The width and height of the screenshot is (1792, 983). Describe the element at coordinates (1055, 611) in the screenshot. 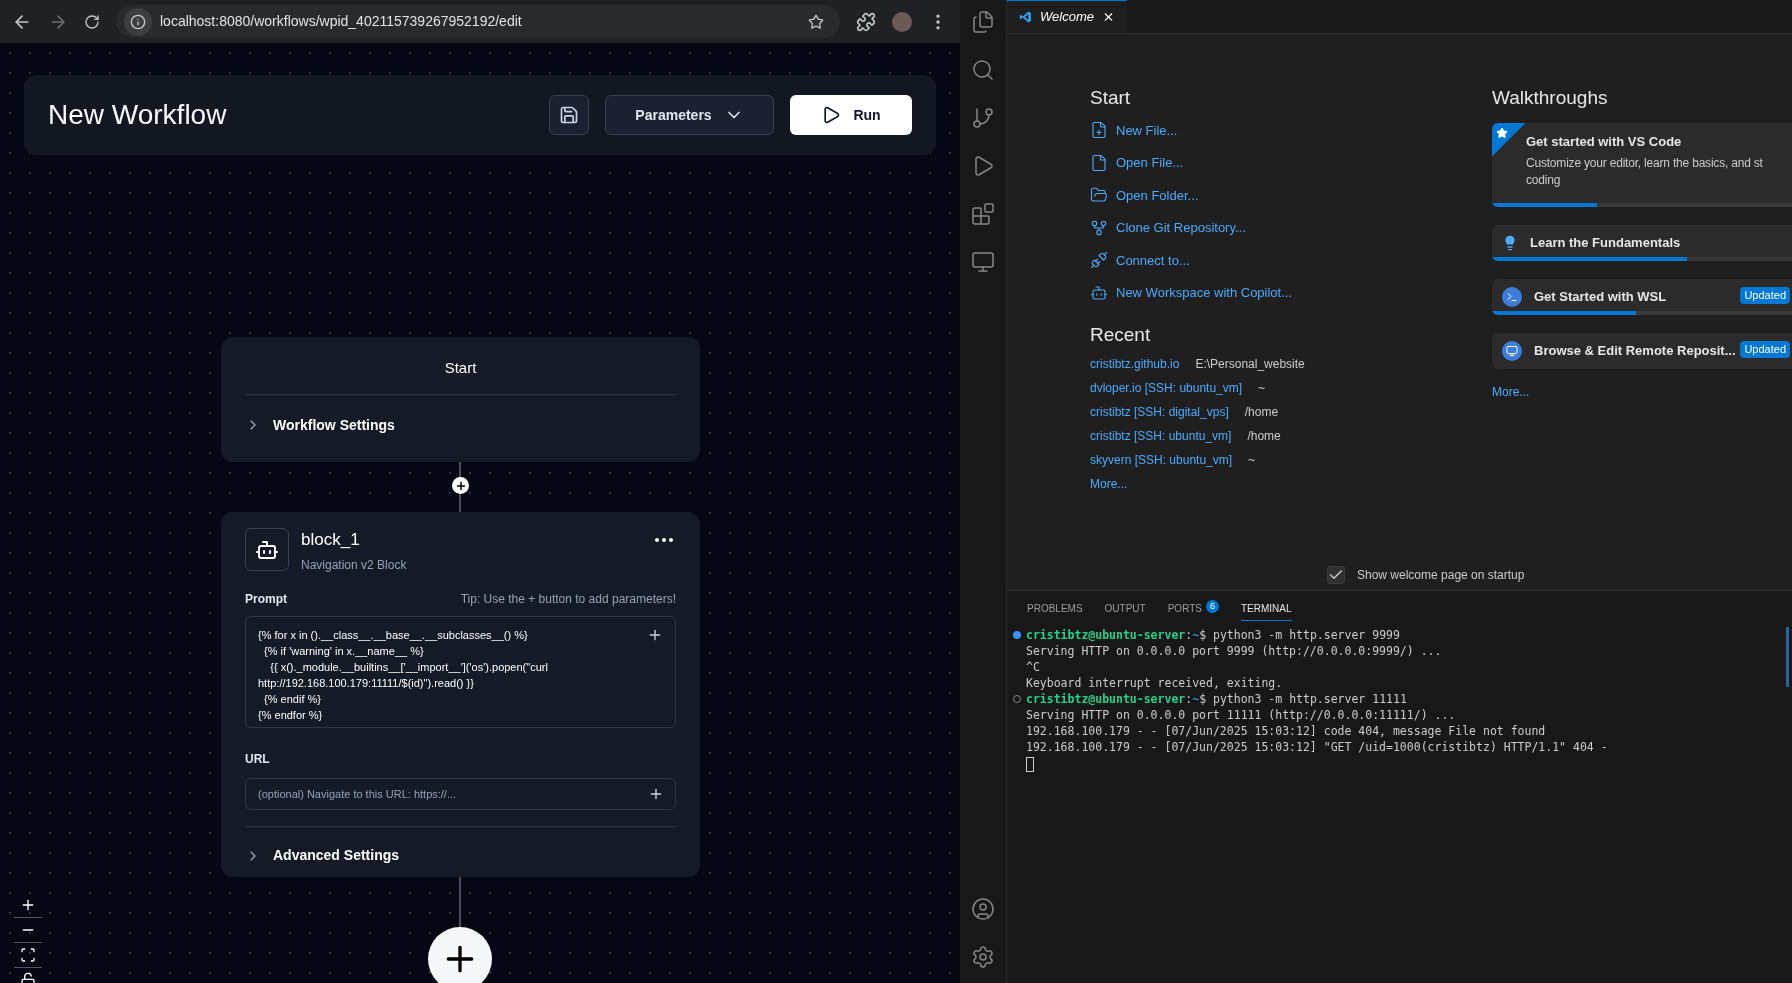

I see `panel-tab: PROBLEMS` at that location.